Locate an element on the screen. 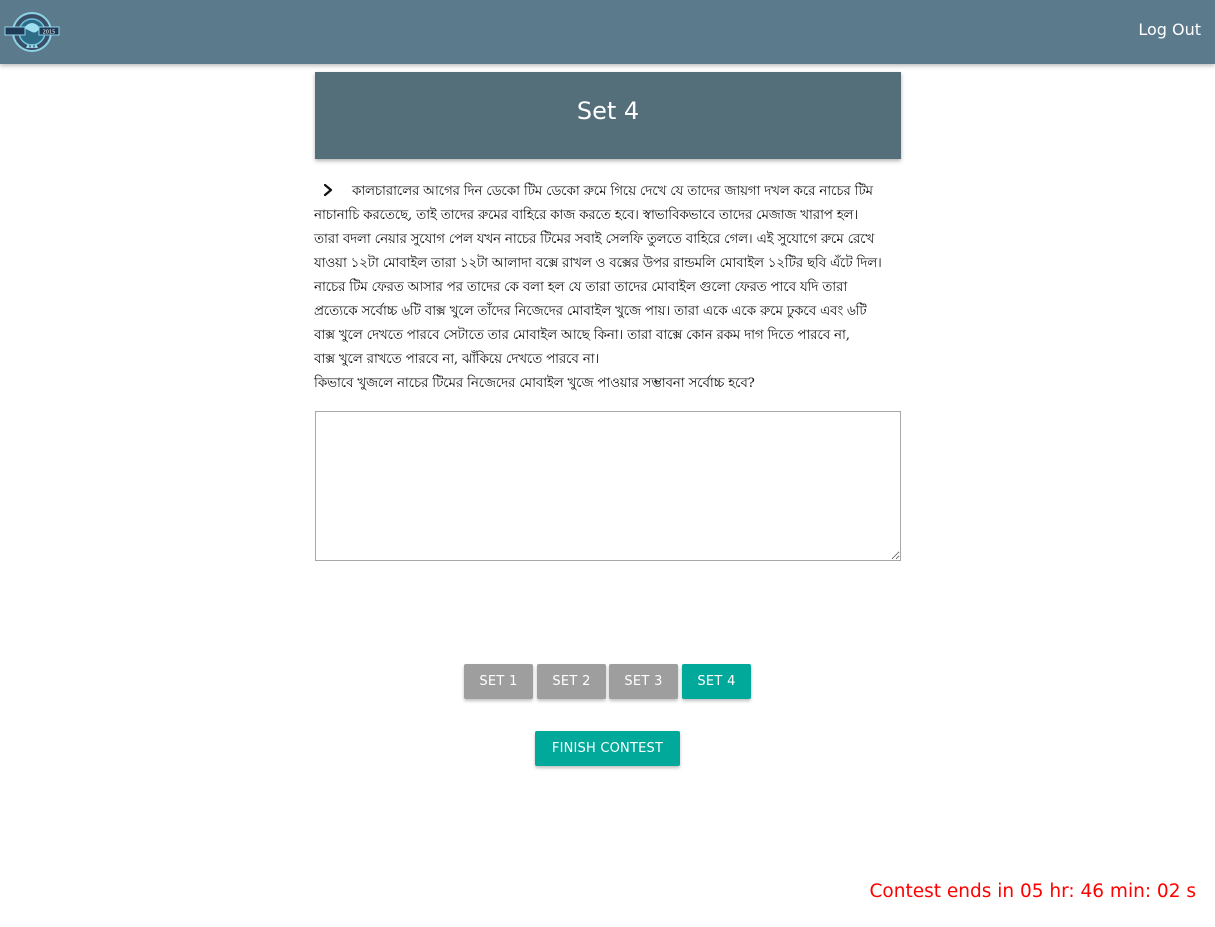 Image resolution: width=1215 pixels, height=927 pixels. set-title: Set 4 is located at coordinates (608, 111).